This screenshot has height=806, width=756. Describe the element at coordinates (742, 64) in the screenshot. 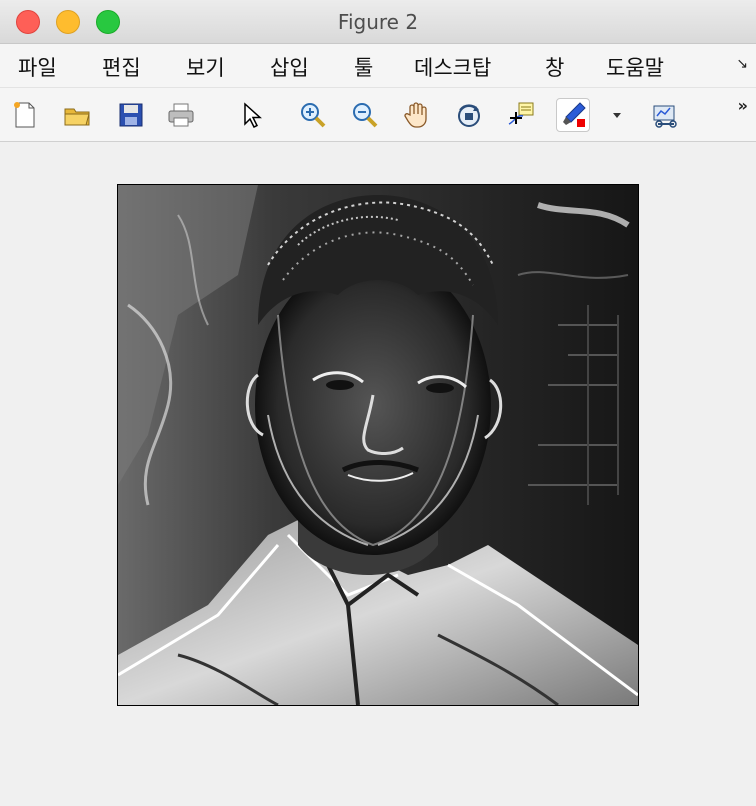

I see `menu-overflow-icon: ↘` at that location.